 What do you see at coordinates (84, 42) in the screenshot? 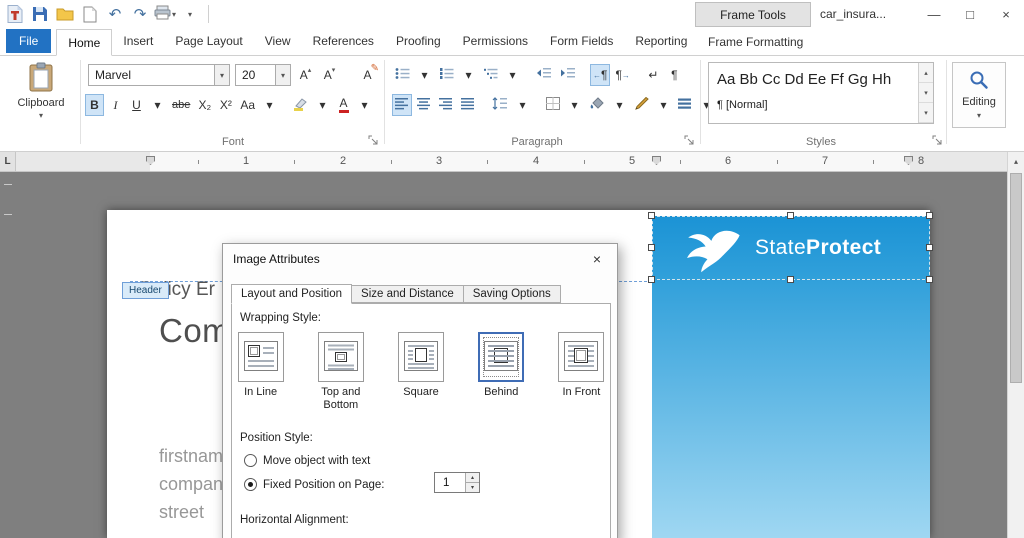
I see `tab-home: Home` at bounding box center [84, 42].